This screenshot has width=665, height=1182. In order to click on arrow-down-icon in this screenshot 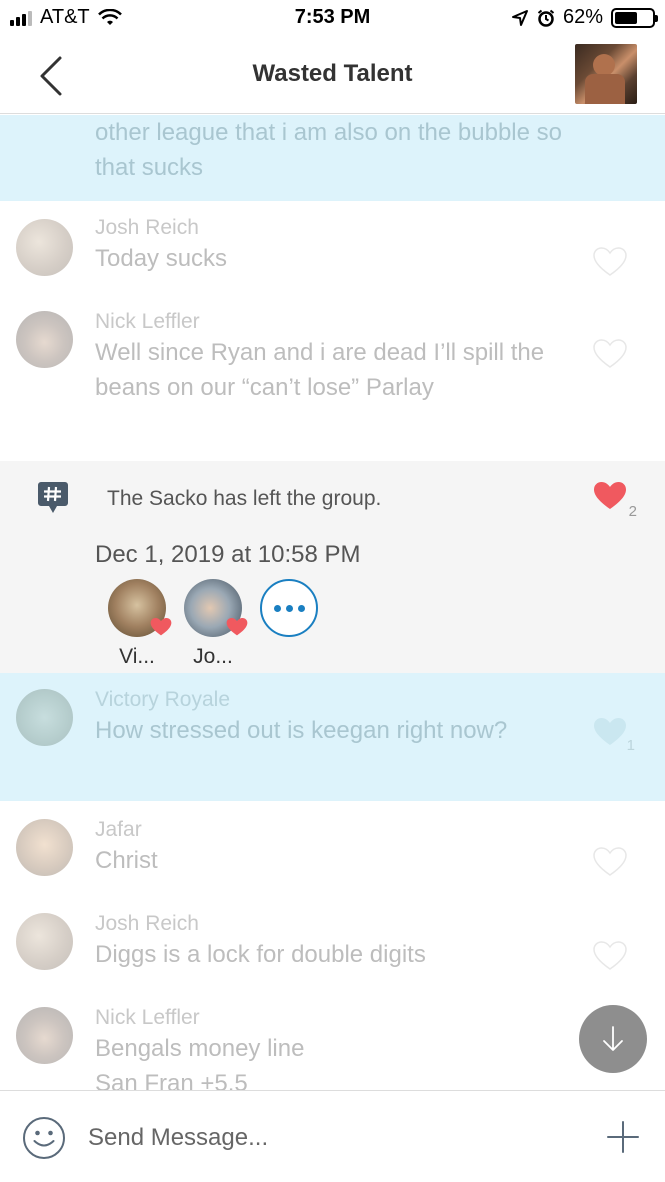, I will do `click(613, 1038)`.